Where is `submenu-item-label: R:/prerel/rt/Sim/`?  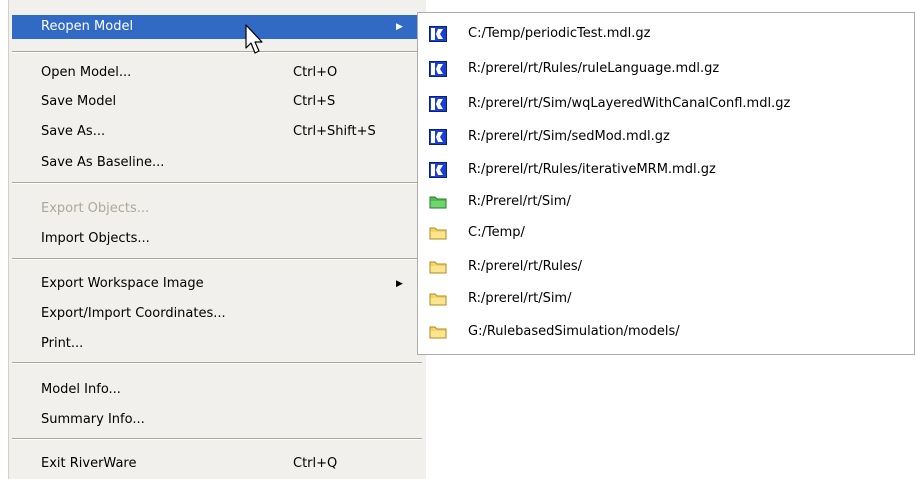 submenu-item-label: R:/prerel/rt/Sim/ is located at coordinates (520, 298).